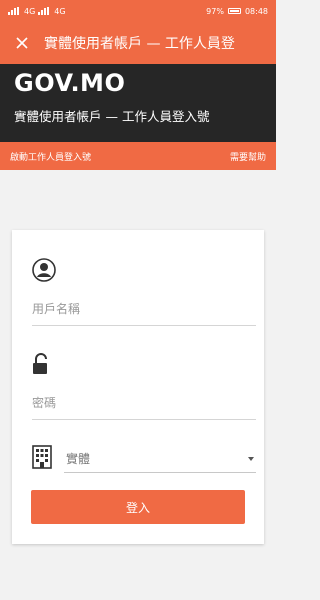 This screenshot has height=600, width=320. Describe the element at coordinates (234, 11) in the screenshot. I see `battery-icon` at that location.